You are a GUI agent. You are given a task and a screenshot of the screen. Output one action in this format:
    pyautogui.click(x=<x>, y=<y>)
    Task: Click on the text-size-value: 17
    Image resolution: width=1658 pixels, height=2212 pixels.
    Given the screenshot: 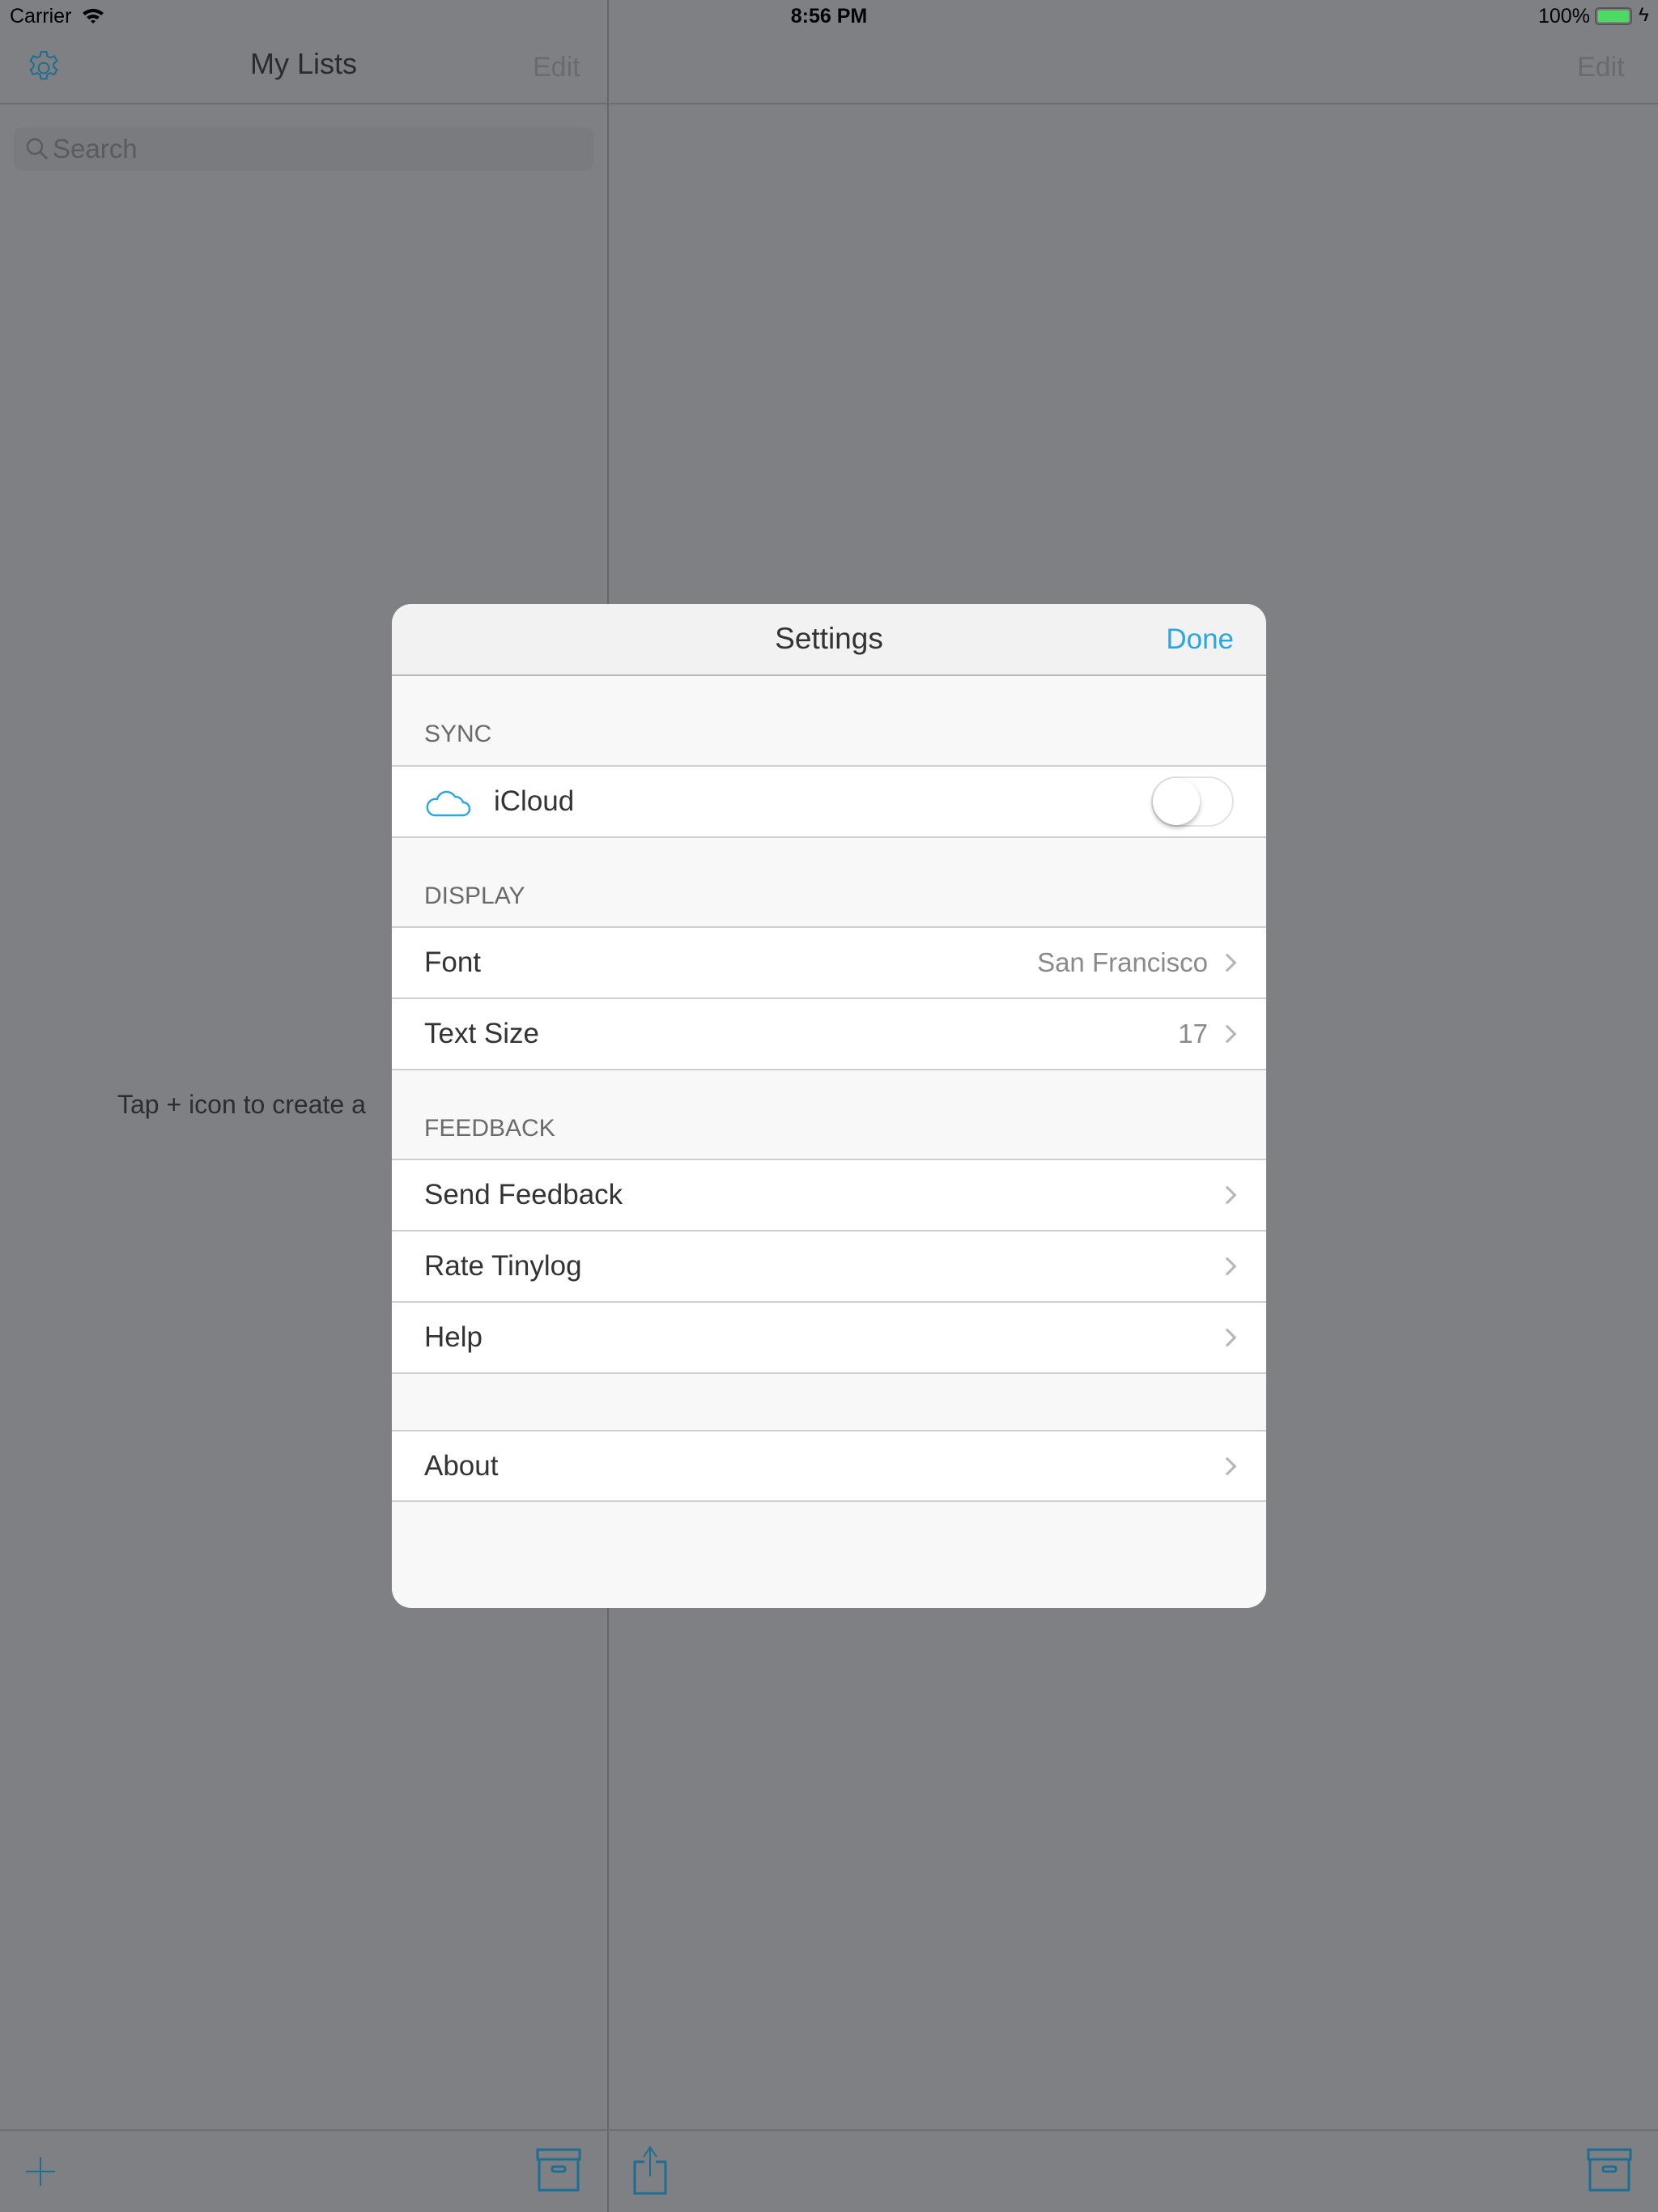 What is the action you would take?
    pyautogui.click(x=1193, y=1034)
    